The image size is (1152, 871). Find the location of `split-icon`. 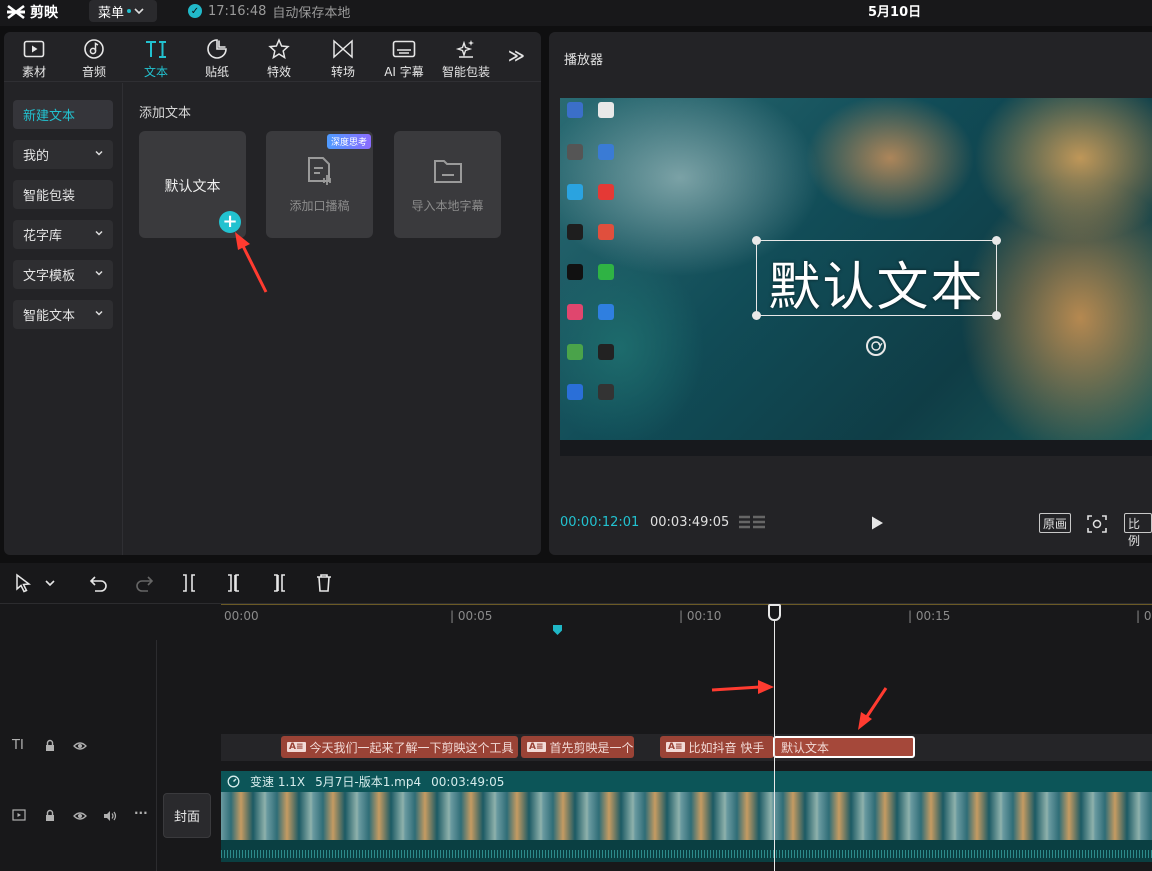

split-icon is located at coordinates (189, 583).